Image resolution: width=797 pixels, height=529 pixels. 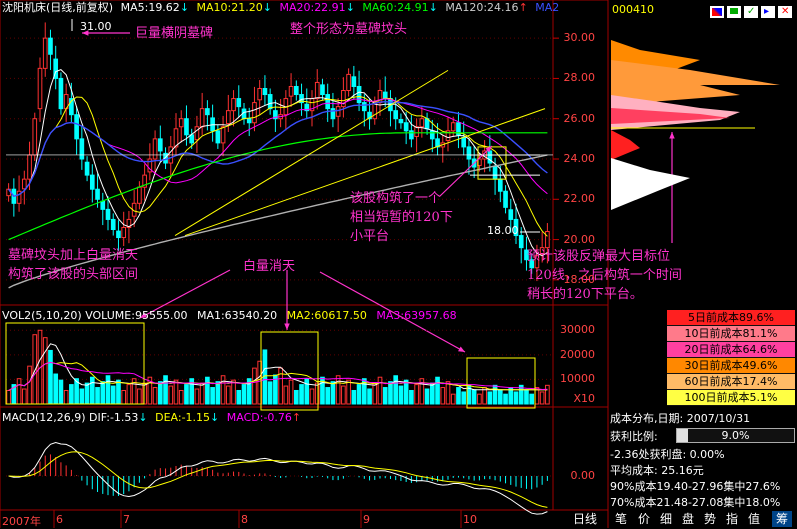 What do you see at coordinates (717, 12) in the screenshot?
I see `chart-icon` at bounding box center [717, 12].